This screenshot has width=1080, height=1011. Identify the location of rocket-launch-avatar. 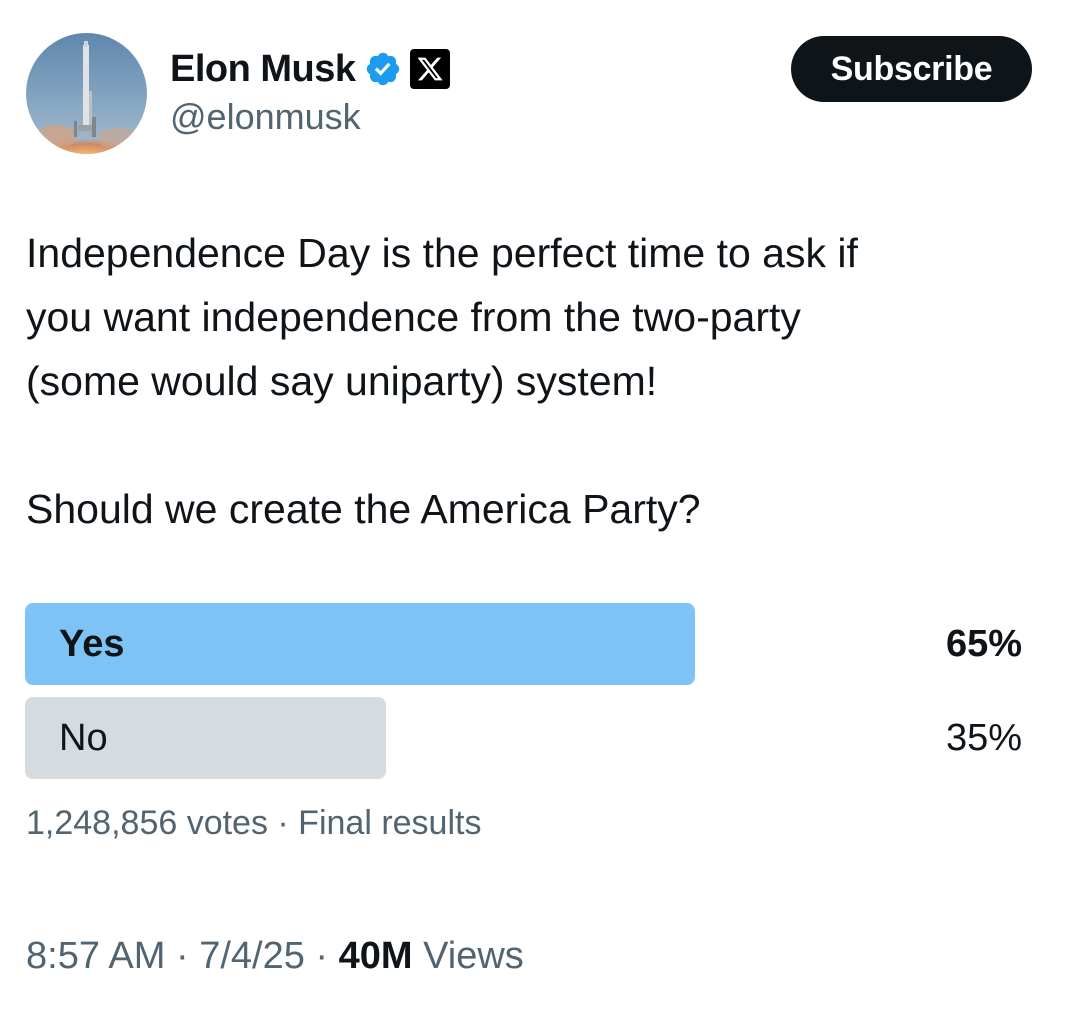
(86, 93).